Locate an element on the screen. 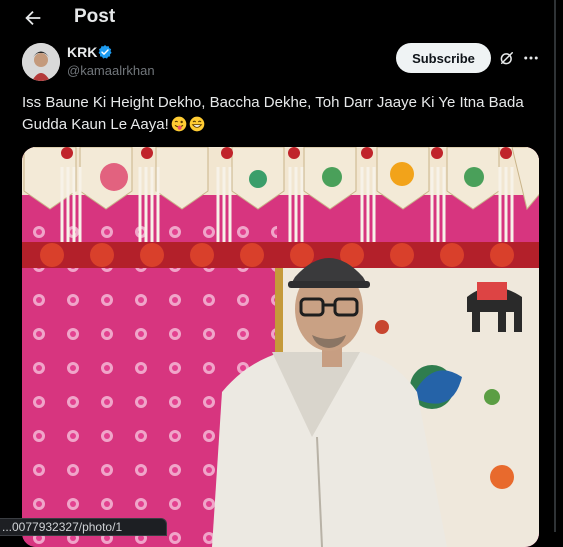  avatar-image is located at coordinates (41, 62).